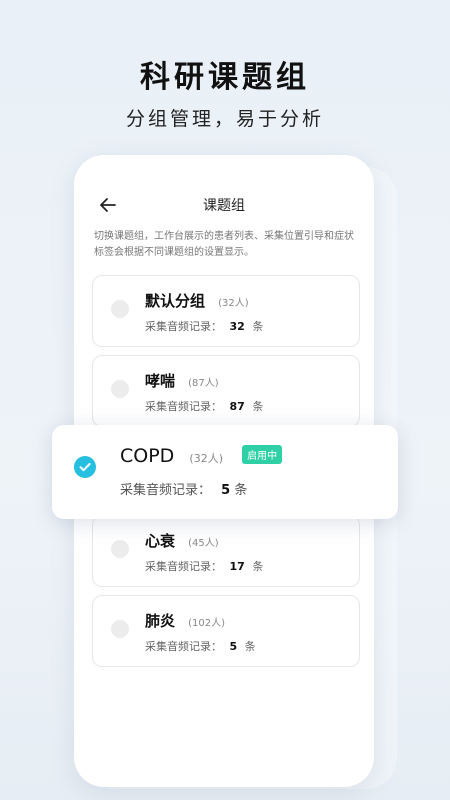  What do you see at coordinates (224, 119) in the screenshot?
I see `hero-subtitle: 分组管理，易于分析` at bounding box center [224, 119].